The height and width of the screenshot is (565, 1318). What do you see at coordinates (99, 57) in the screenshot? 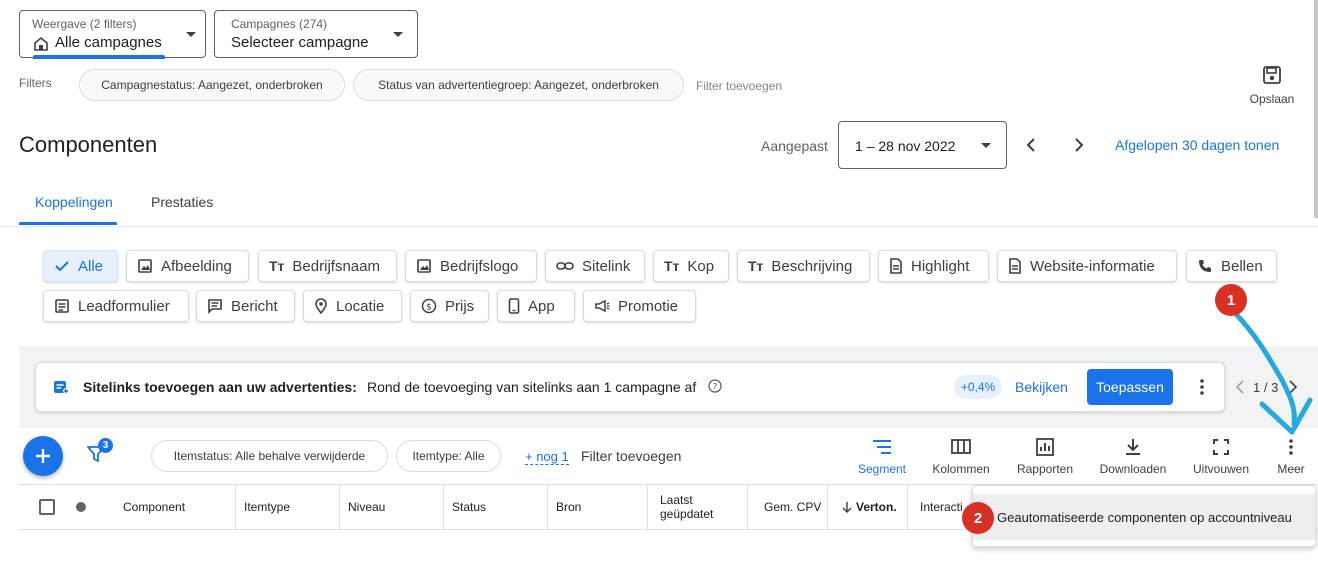
I see `view-select-underline` at bounding box center [99, 57].